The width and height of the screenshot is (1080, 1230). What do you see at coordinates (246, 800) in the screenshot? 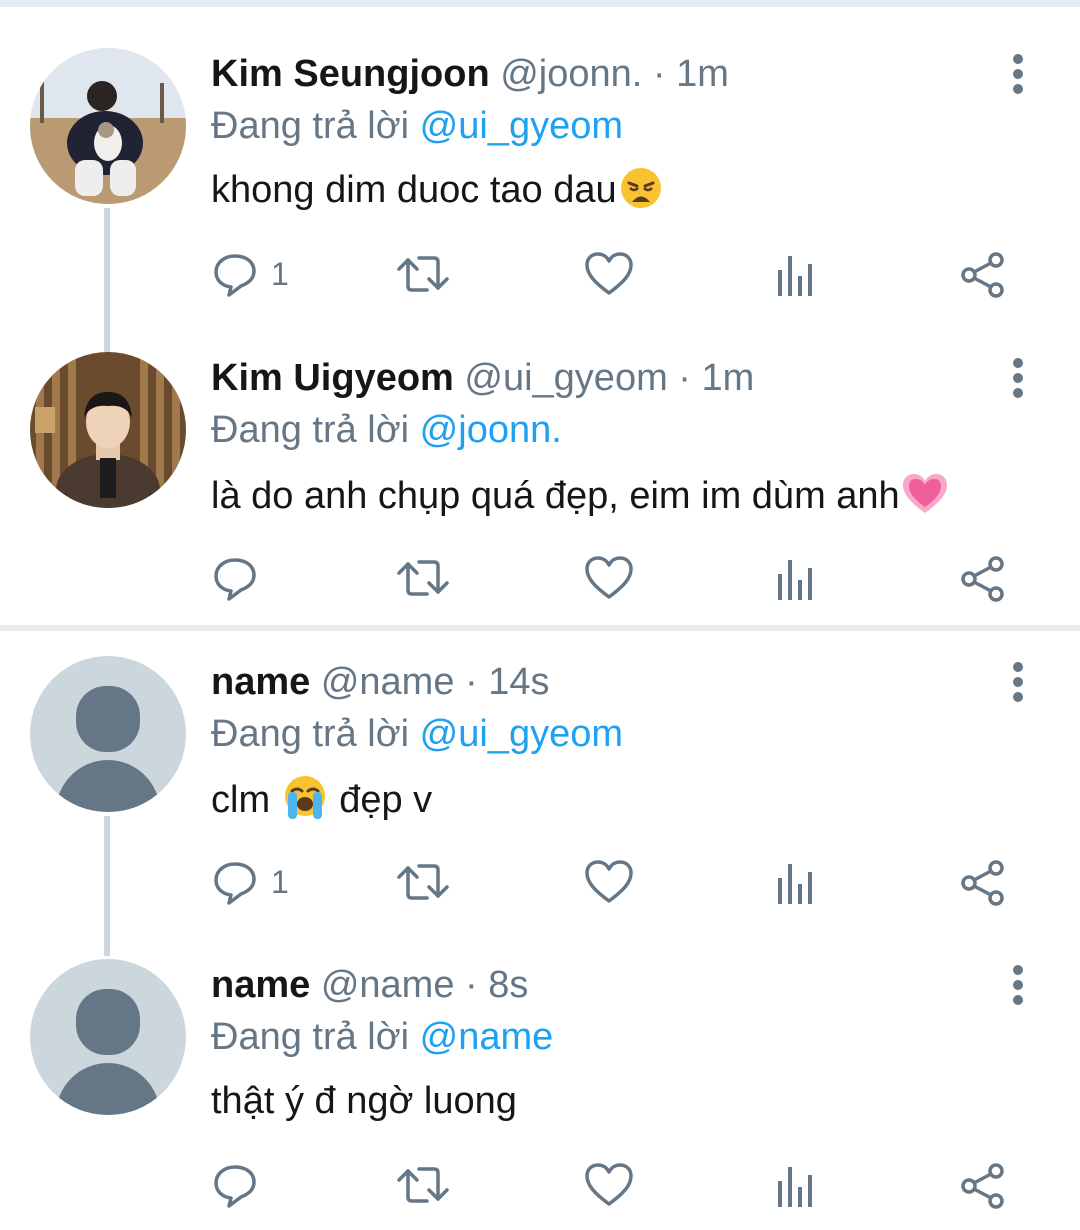
I see `tweet-body-start: clm` at bounding box center [246, 800].